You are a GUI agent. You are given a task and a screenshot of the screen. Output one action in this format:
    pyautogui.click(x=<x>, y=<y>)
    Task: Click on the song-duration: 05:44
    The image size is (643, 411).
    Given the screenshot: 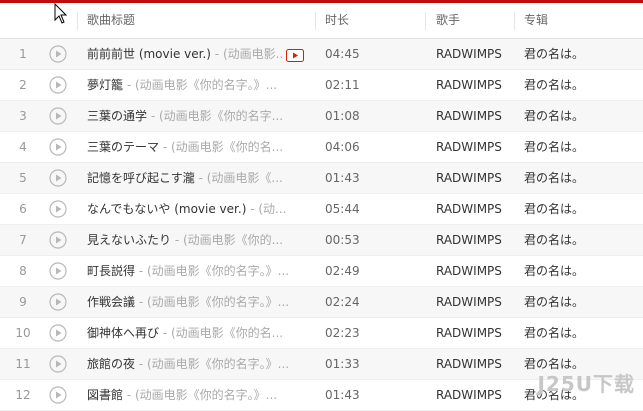 What is the action you would take?
    pyautogui.click(x=342, y=209)
    